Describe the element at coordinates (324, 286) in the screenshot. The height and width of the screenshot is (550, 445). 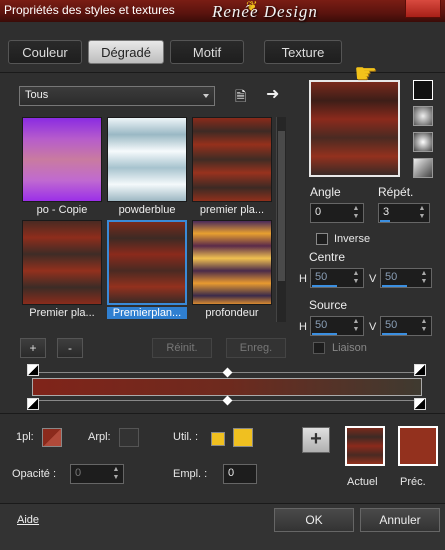
I see `center-h-slider` at that location.